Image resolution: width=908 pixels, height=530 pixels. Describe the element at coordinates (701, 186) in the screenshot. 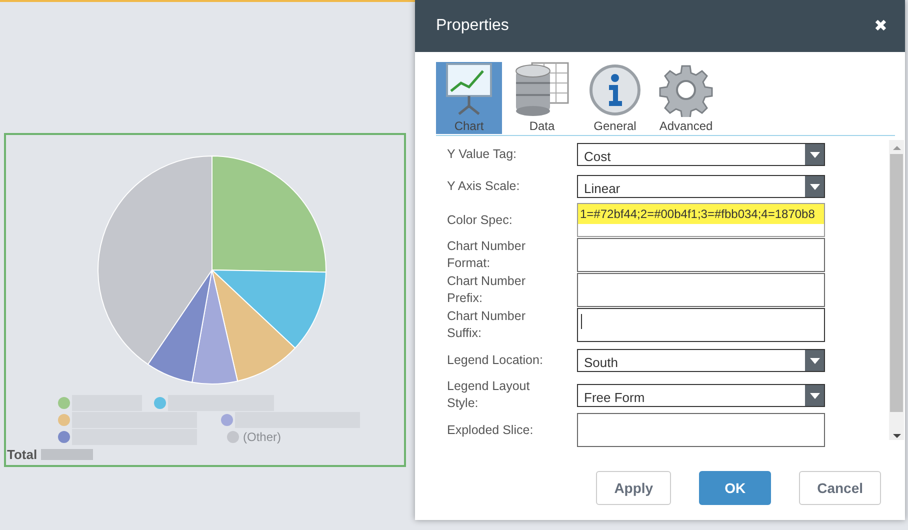

I see `dropdown: Linear` at that location.